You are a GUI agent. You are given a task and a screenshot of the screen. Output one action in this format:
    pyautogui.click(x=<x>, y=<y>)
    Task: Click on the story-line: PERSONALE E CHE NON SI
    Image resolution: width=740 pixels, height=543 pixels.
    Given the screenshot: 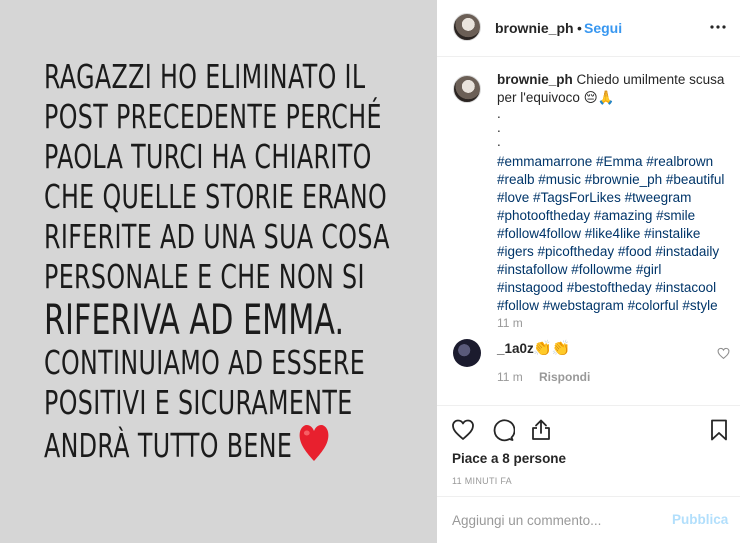 What is the action you would take?
    pyautogui.click(x=204, y=276)
    